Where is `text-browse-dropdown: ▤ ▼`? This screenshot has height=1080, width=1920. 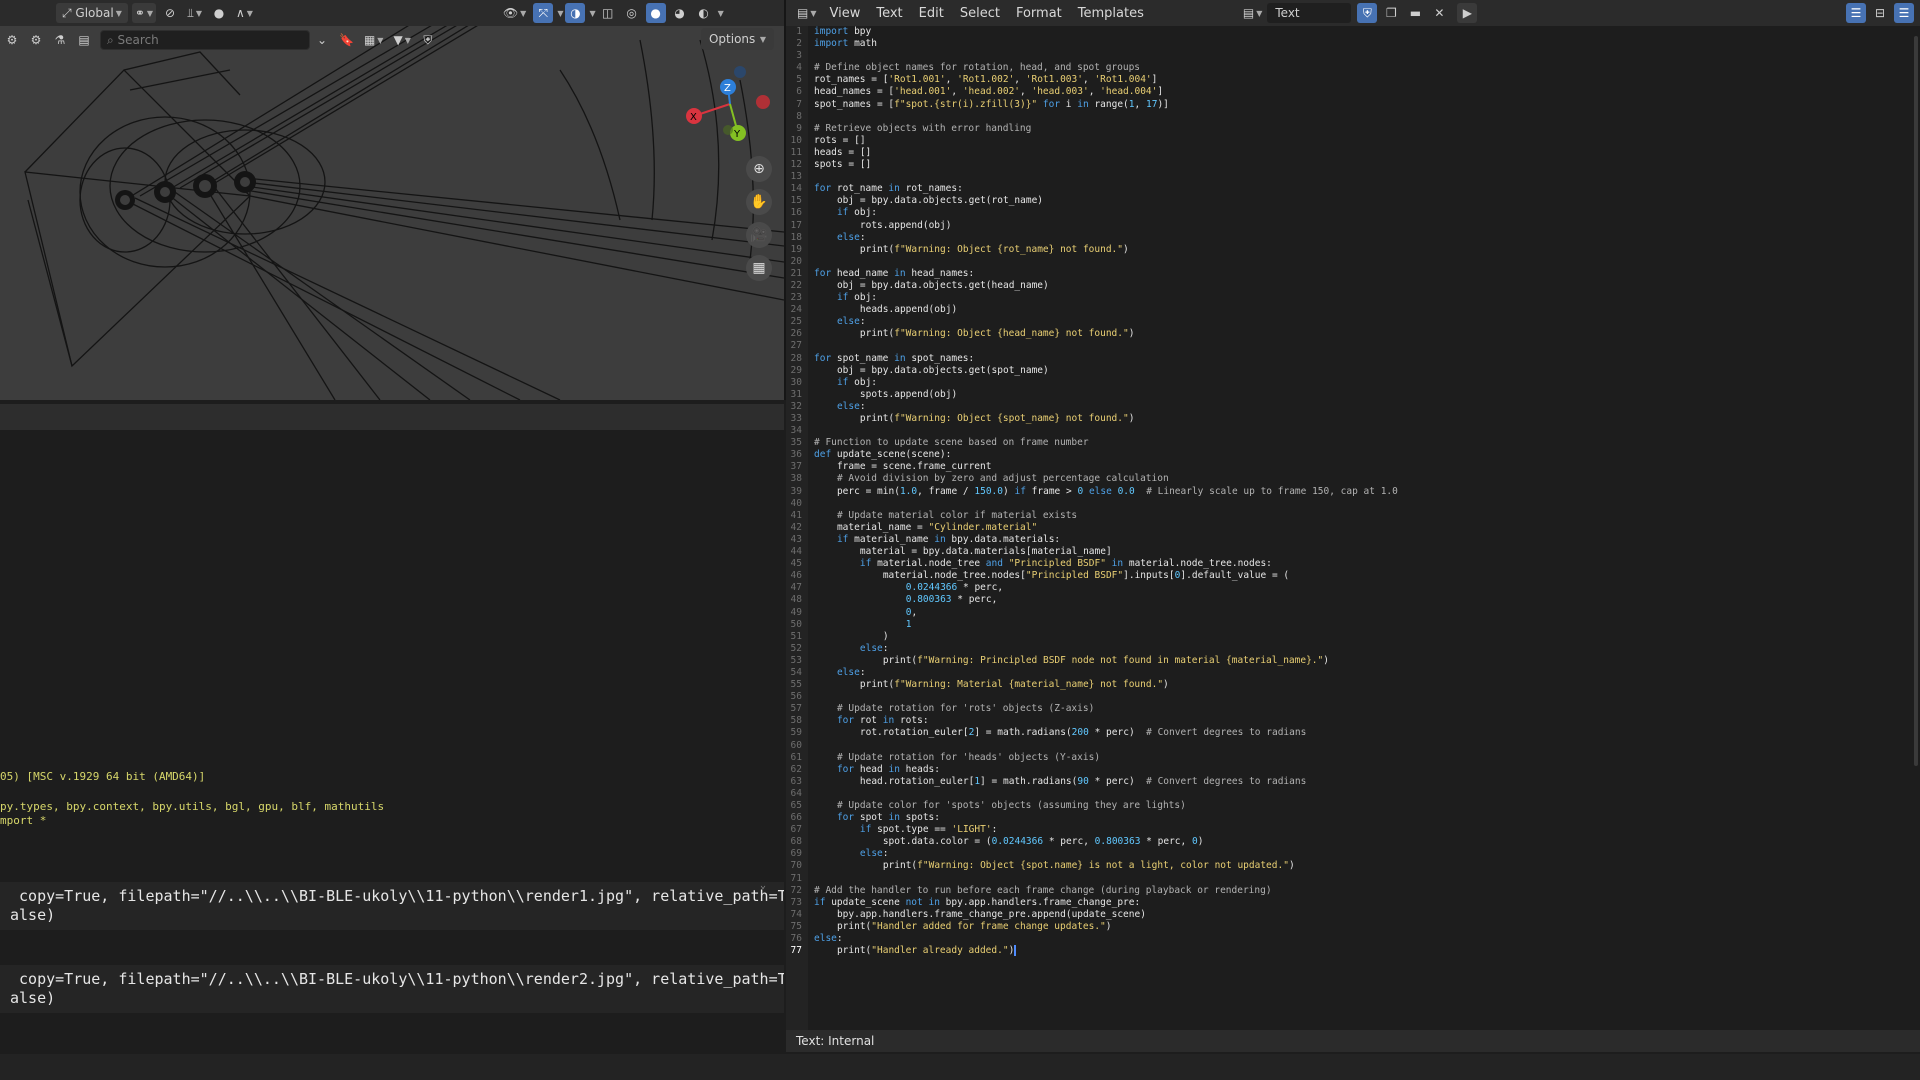 text-browse-dropdown: ▤ ▼ is located at coordinates (1253, 13).